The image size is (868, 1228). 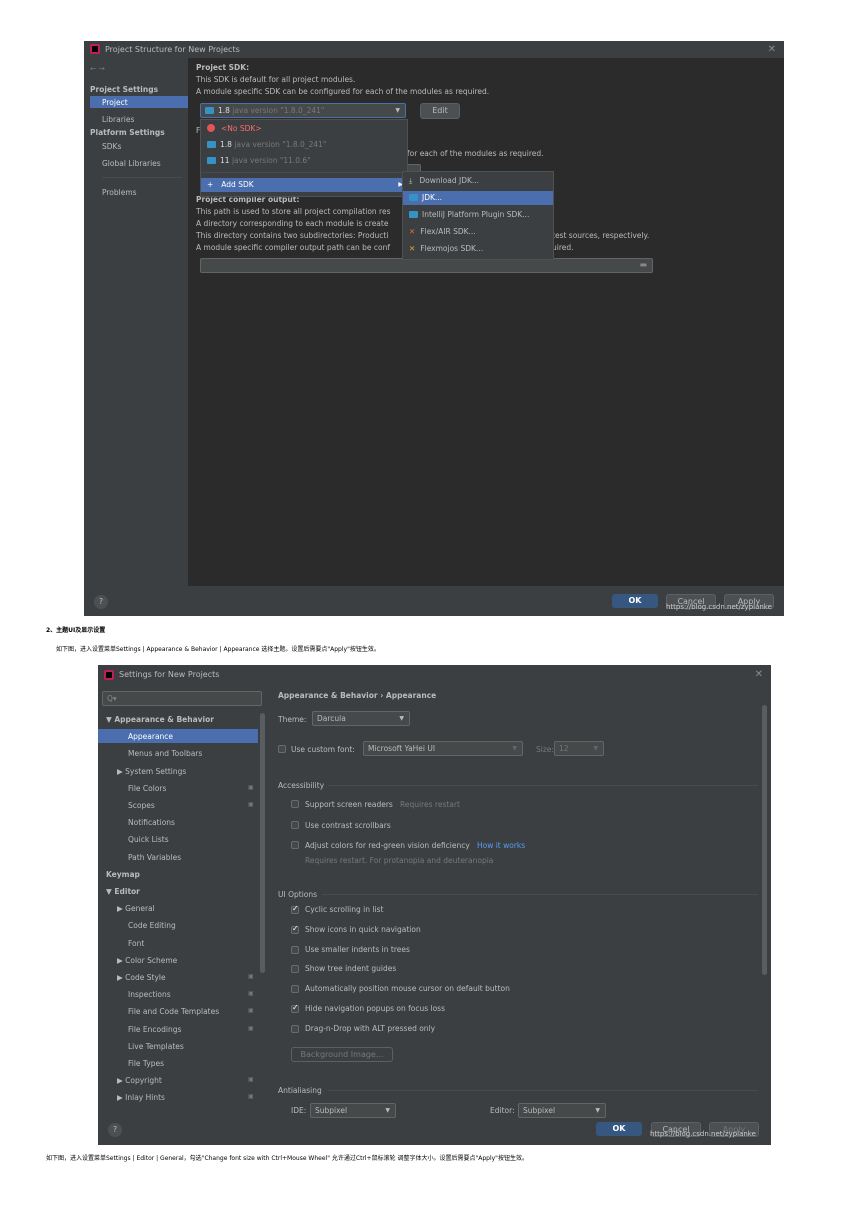 What do you see at coordinates (178, 874) in the screenshot?
I see `tree-item: Keymap` at bounding box center [178, 874].